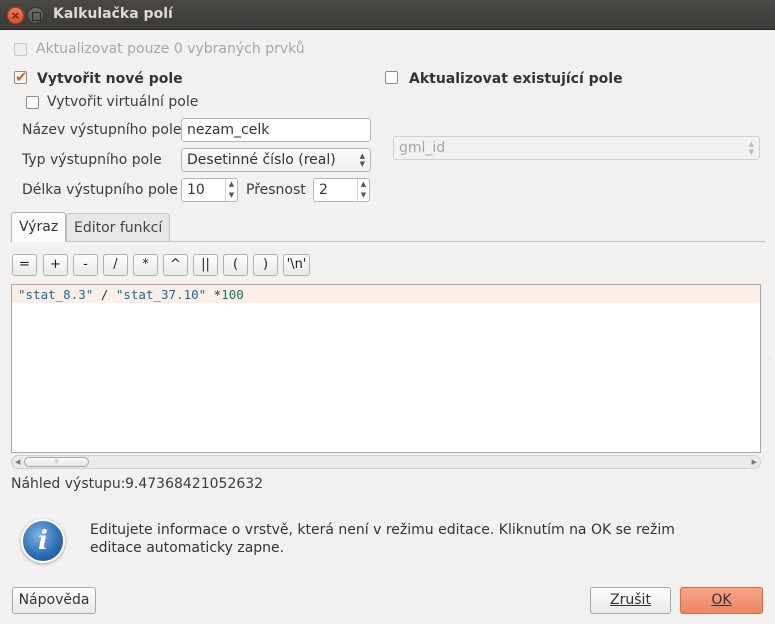 Image resolution: width=775 pixels, height=624 pixels. Describe the element at coordinates (68, 484) in the screenshot. I see `preview-label: Náhled výstupu:` at that location.